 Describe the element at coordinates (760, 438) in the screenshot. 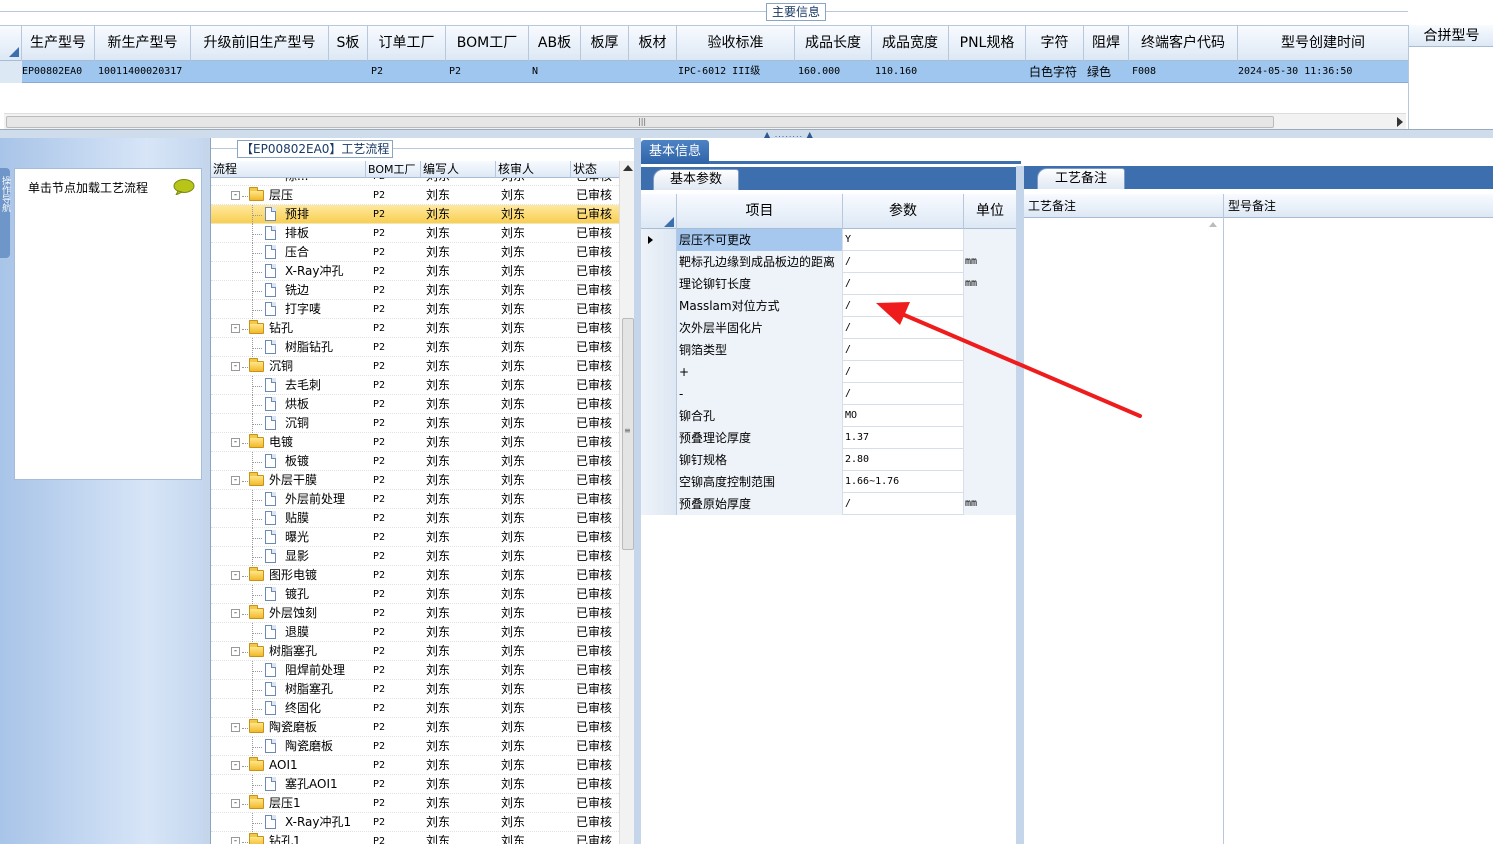

I see `param-item: 预叠理论厚度` at that location.